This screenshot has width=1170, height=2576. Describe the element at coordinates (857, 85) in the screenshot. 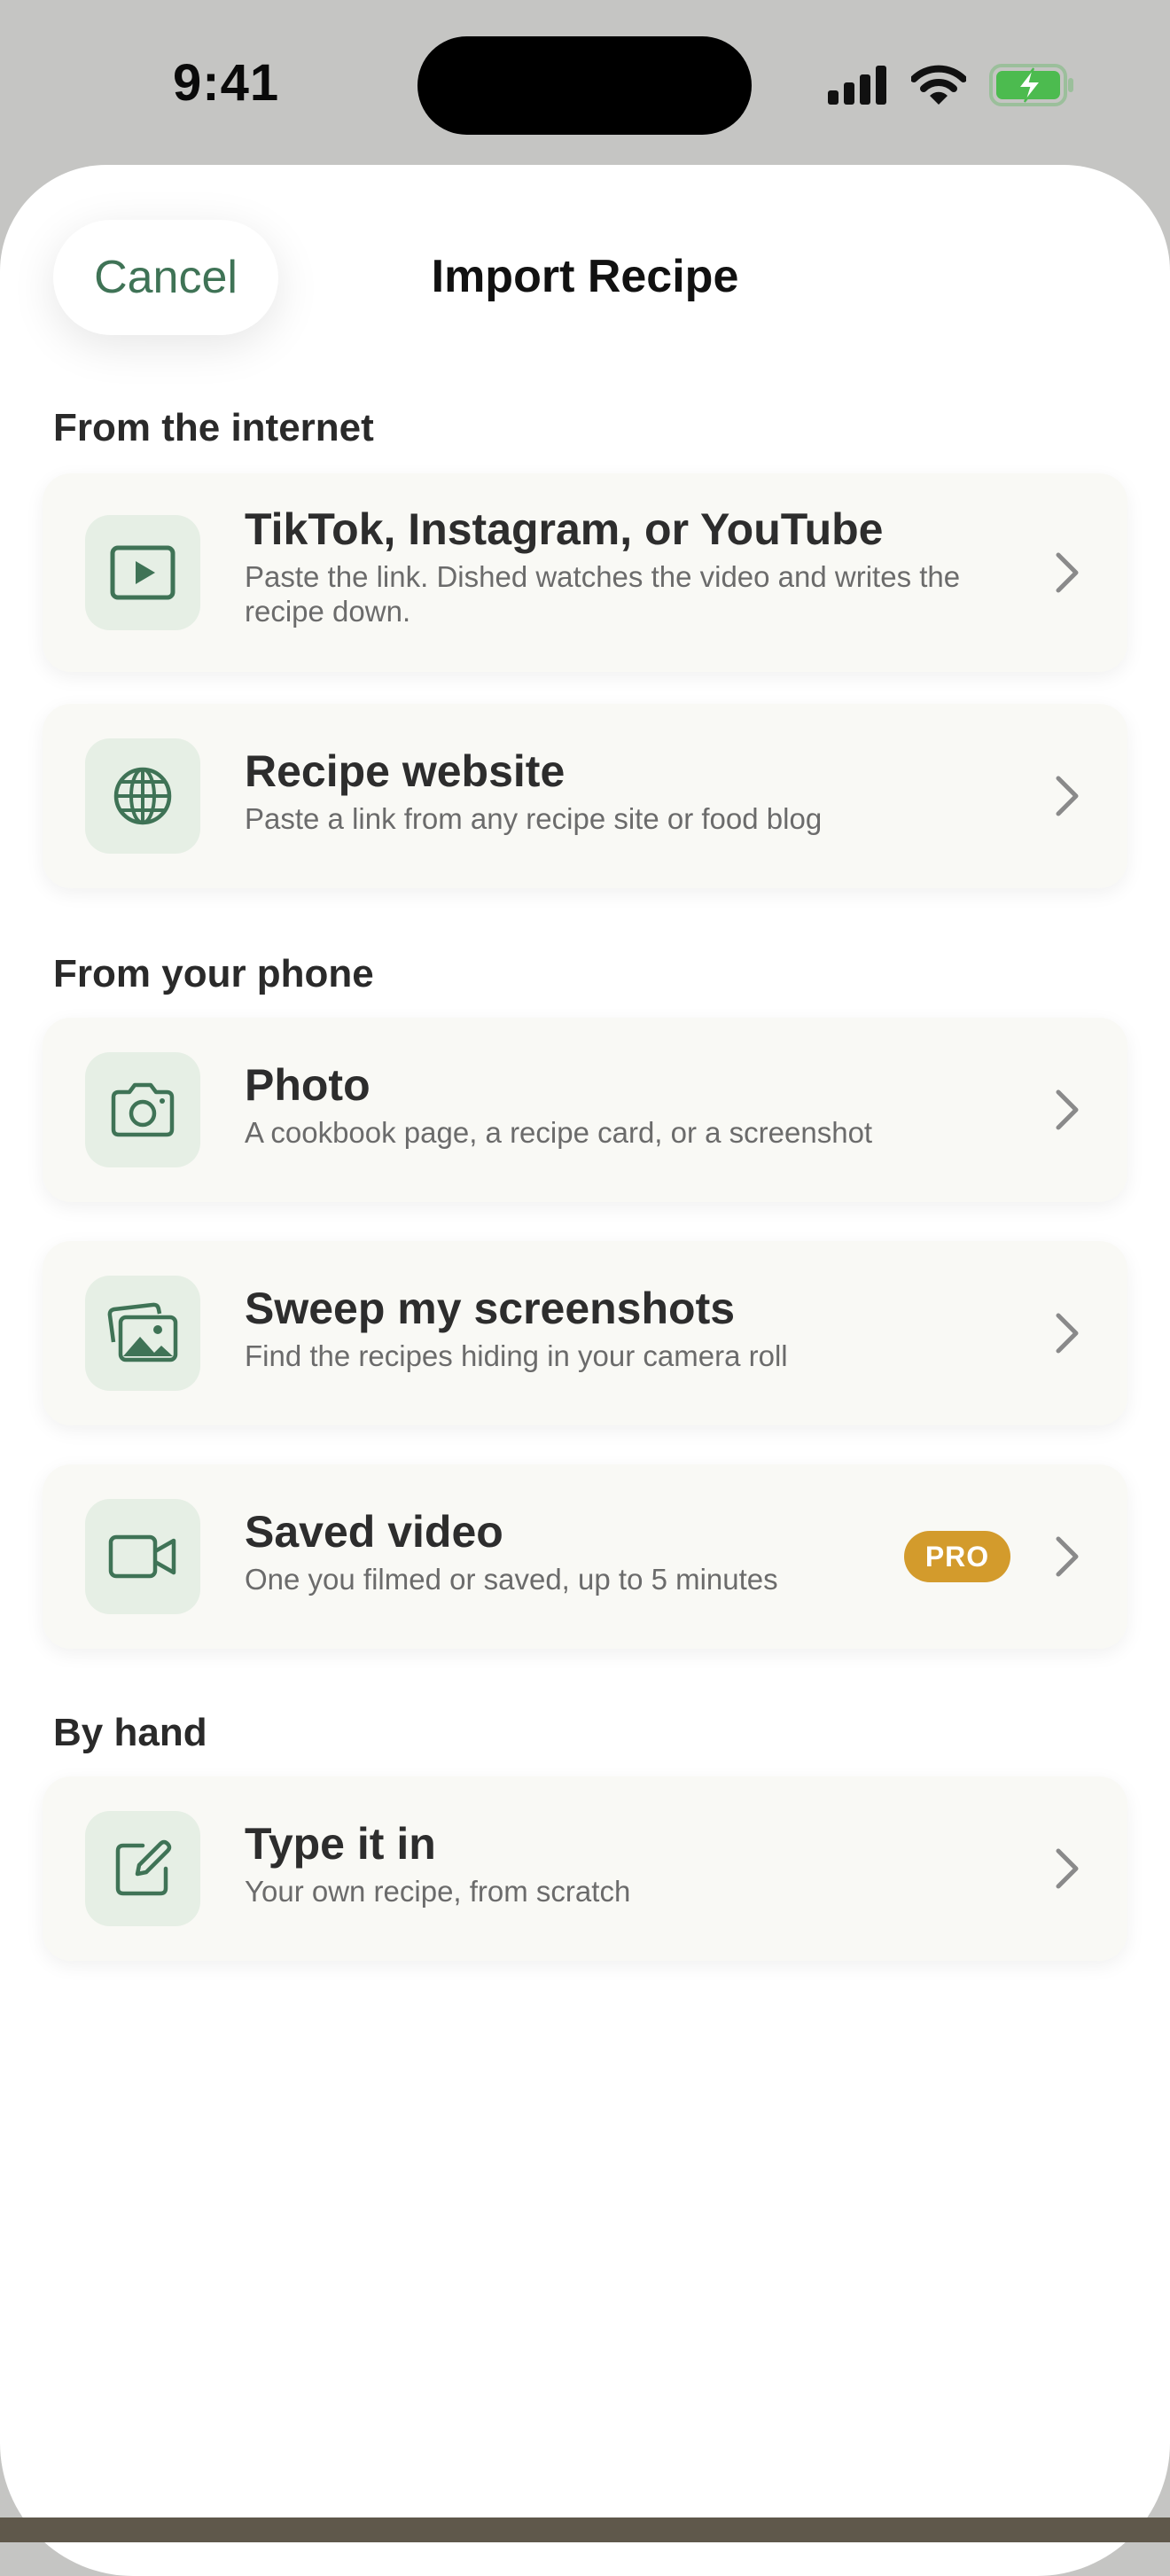

I see `cellular-signal-icon` at that location.